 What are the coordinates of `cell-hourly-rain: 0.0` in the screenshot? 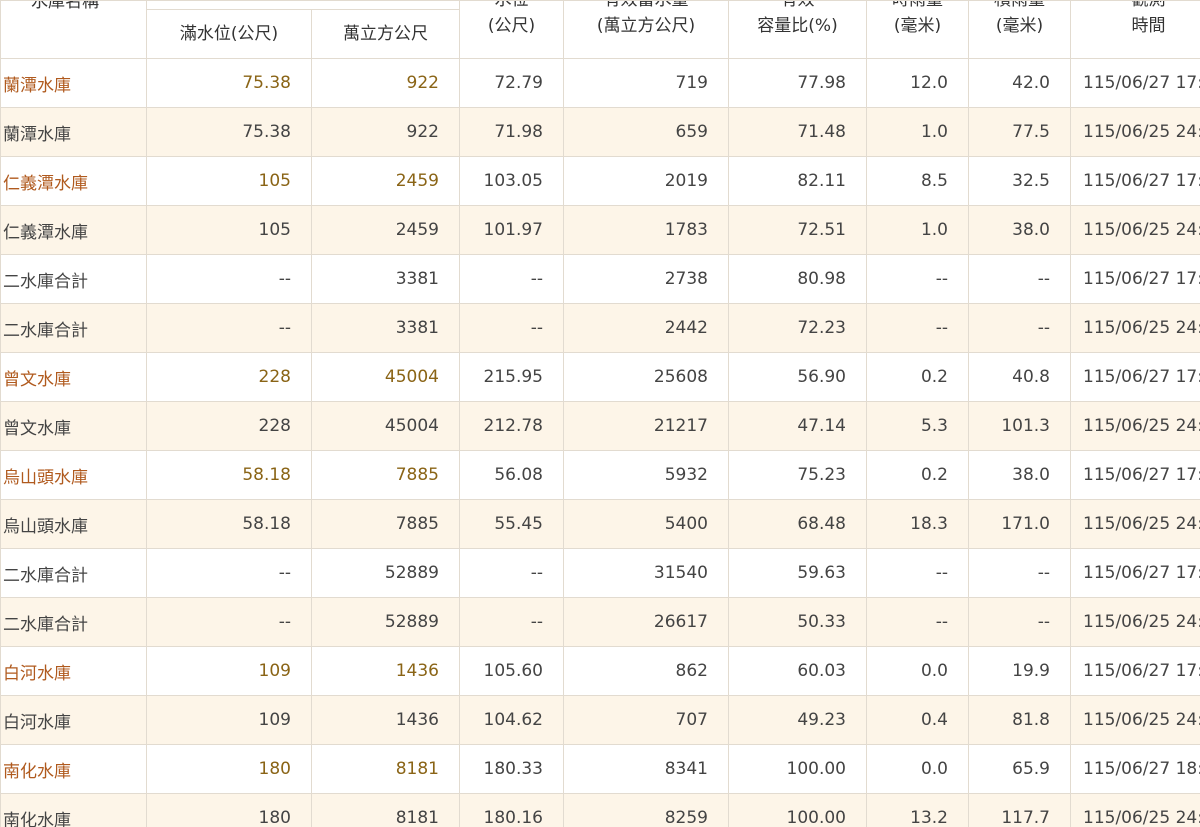 It's located at (917, 769).